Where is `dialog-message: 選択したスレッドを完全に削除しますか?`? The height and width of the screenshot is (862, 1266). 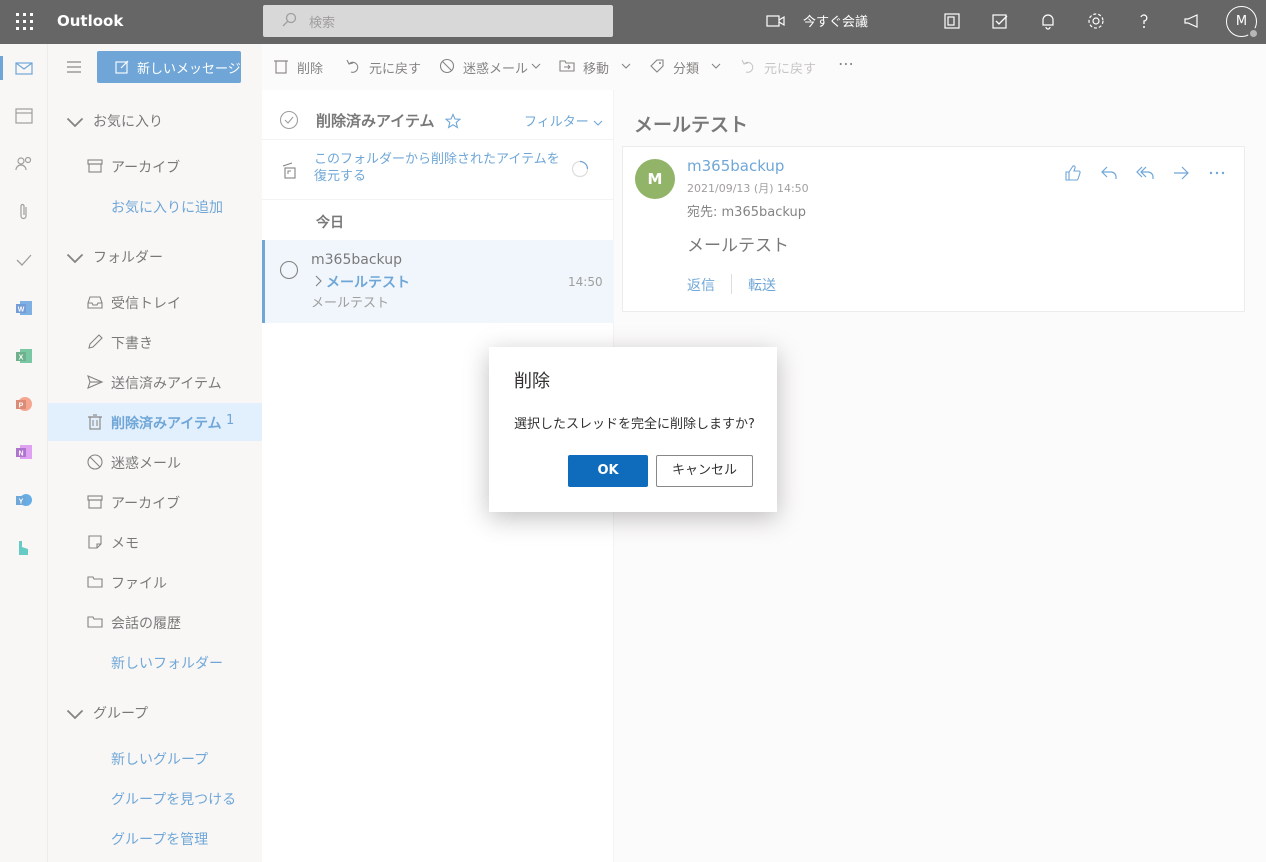
dialog-message: 選択したスレッドを完全に削除しますか? is located at coordinates (634, 424).